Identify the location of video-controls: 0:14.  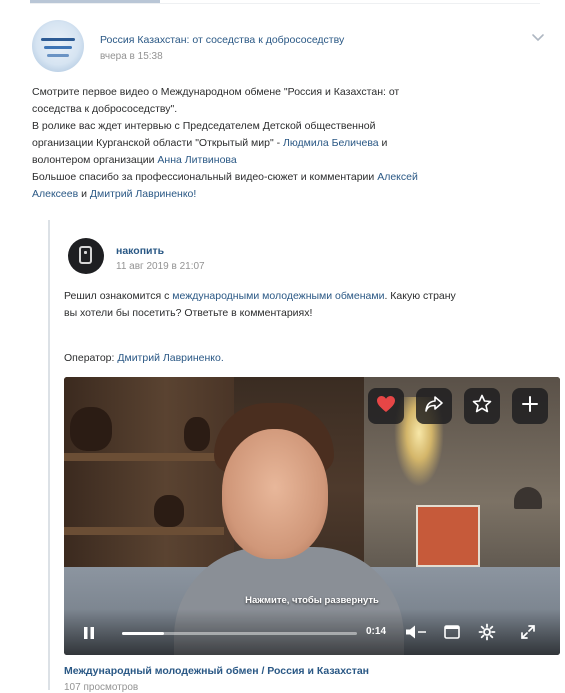
(312, 632).